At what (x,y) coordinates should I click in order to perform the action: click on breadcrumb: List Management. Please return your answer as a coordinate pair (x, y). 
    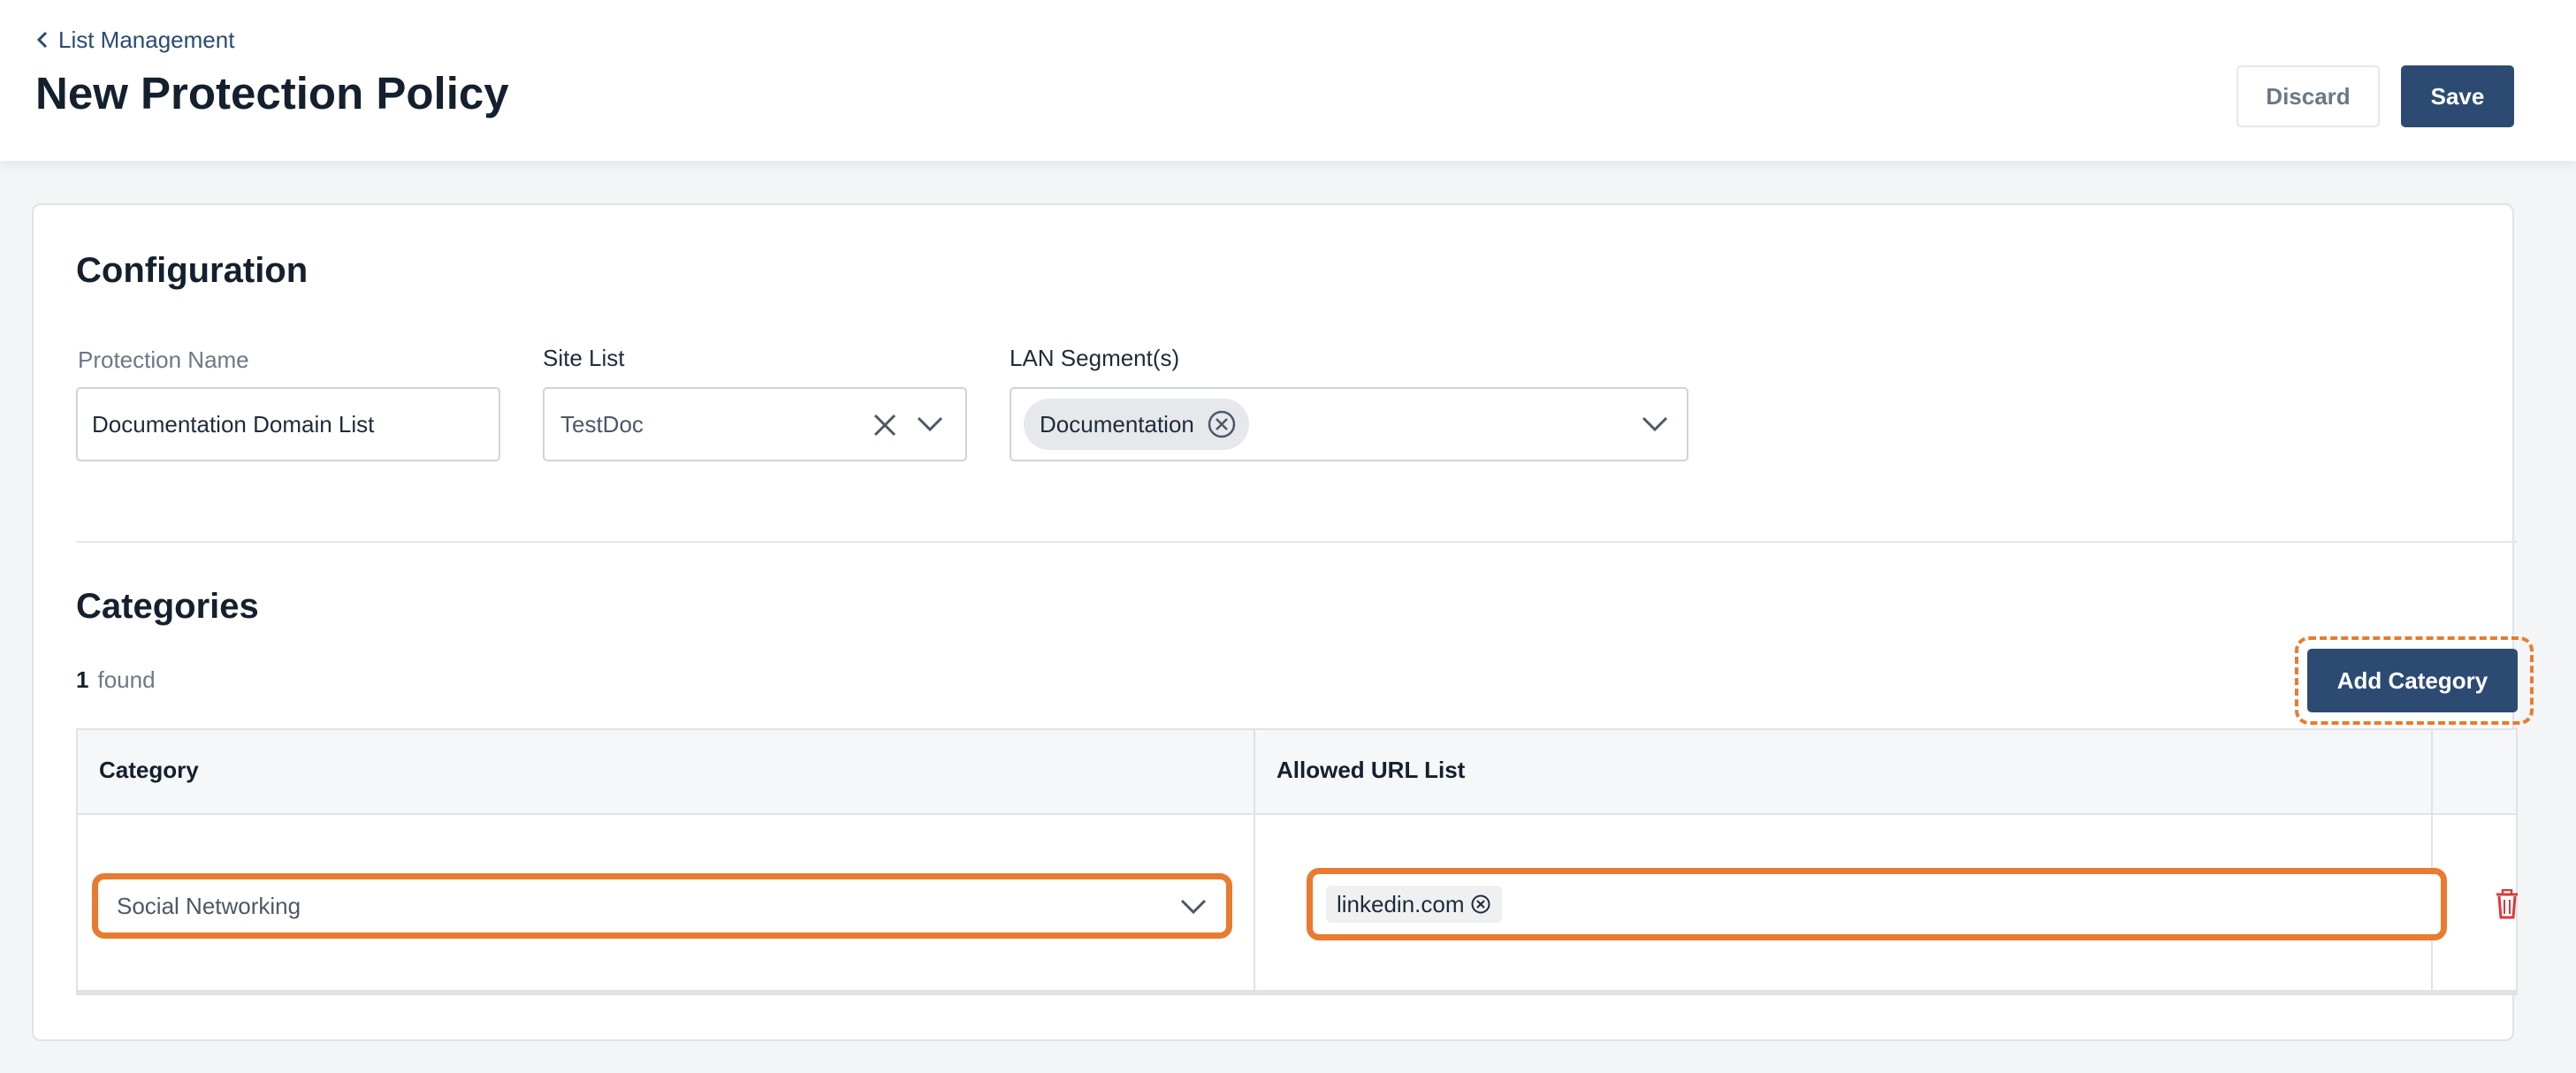
    Looking at the image, I should click on (134, 40).